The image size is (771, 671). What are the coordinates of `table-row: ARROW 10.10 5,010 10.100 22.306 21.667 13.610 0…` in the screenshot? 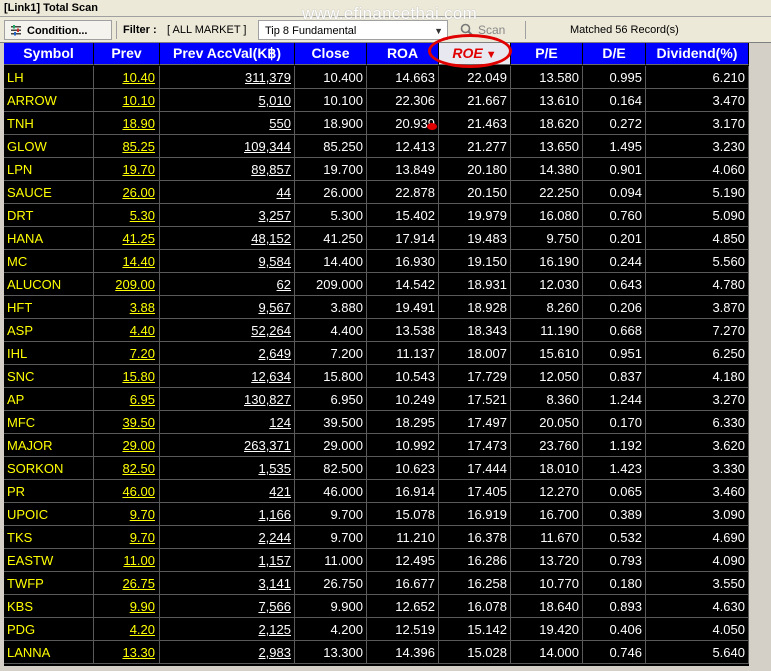 It's located at (376, 100).